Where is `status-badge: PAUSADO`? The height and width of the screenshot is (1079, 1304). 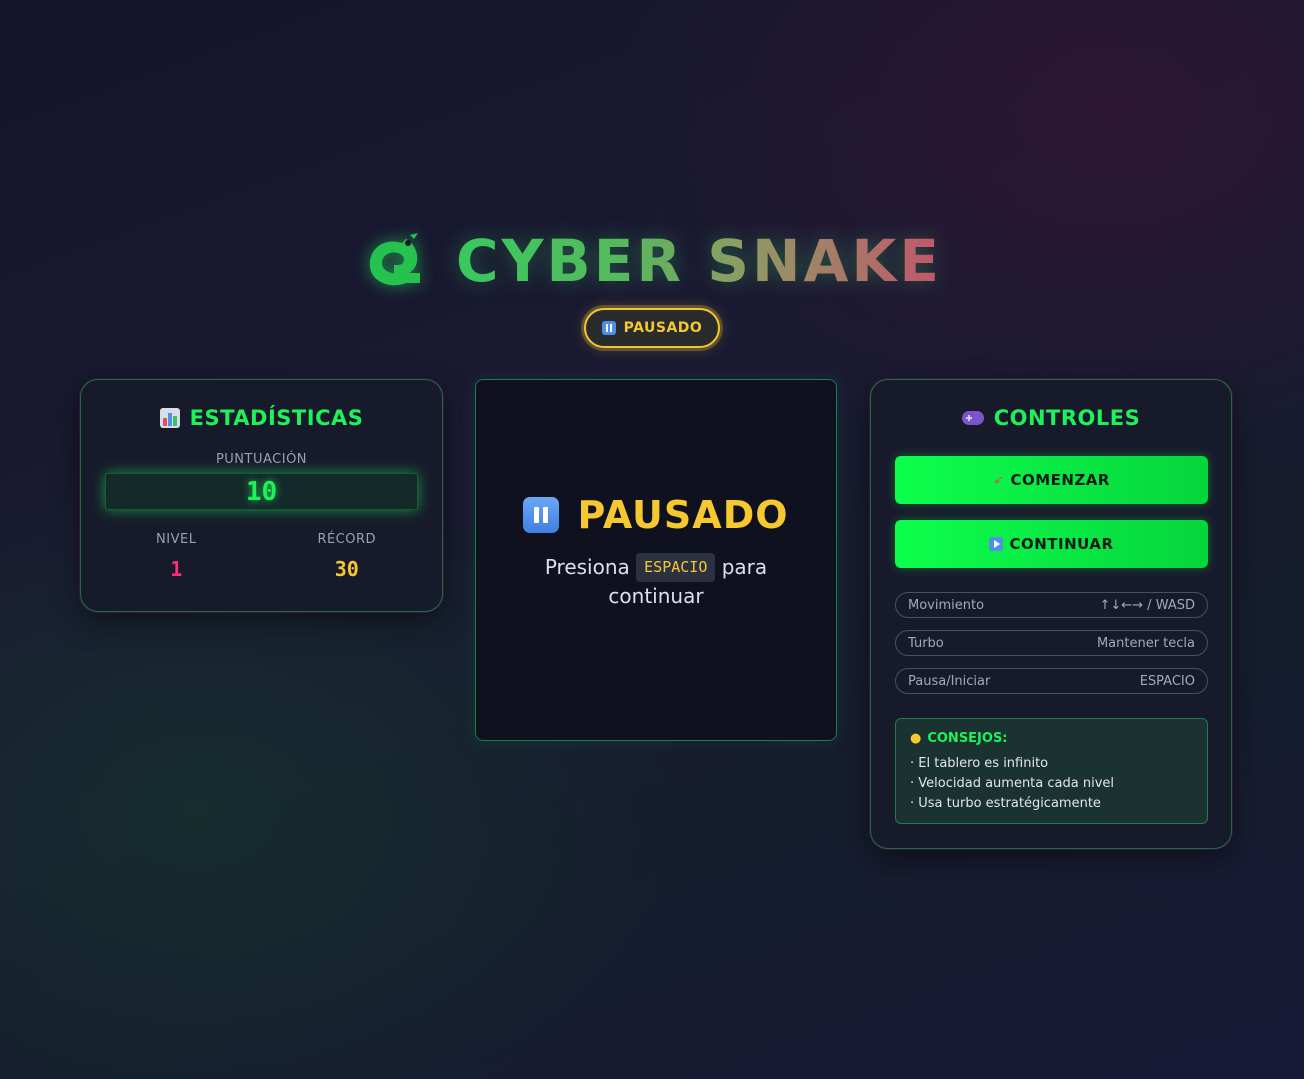 status-badge: PAUSADO is located at coordinates (652, 328).